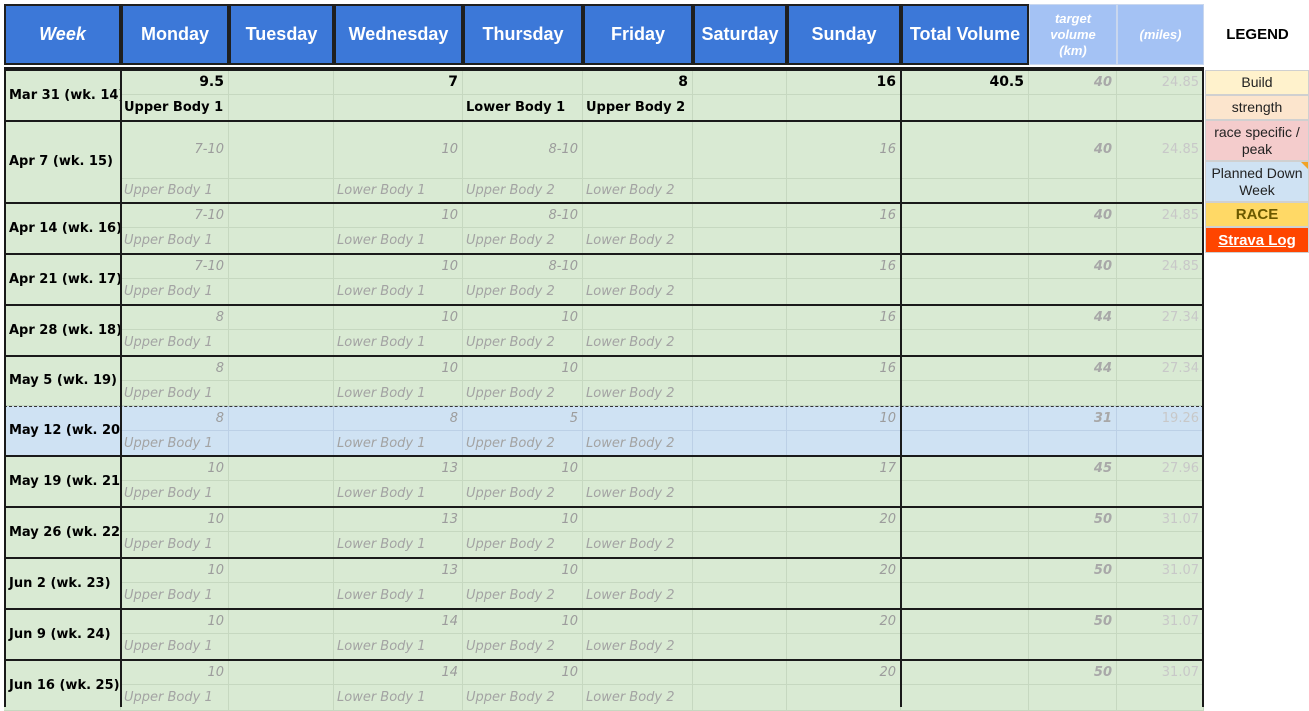  Describe the element at coordinates (523, 672) in the screenshot. I see `distance-cell-thu: 10` at that location.